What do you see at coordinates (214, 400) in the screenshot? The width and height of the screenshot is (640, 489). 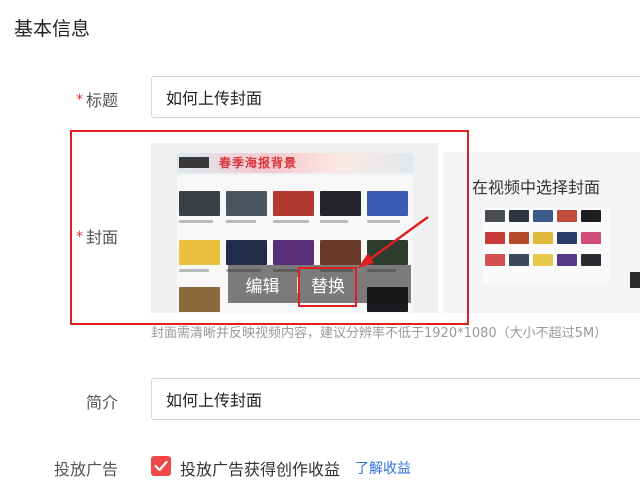 I see `intro-input-value: 如何上传封面` at bounding box center [214, 400].